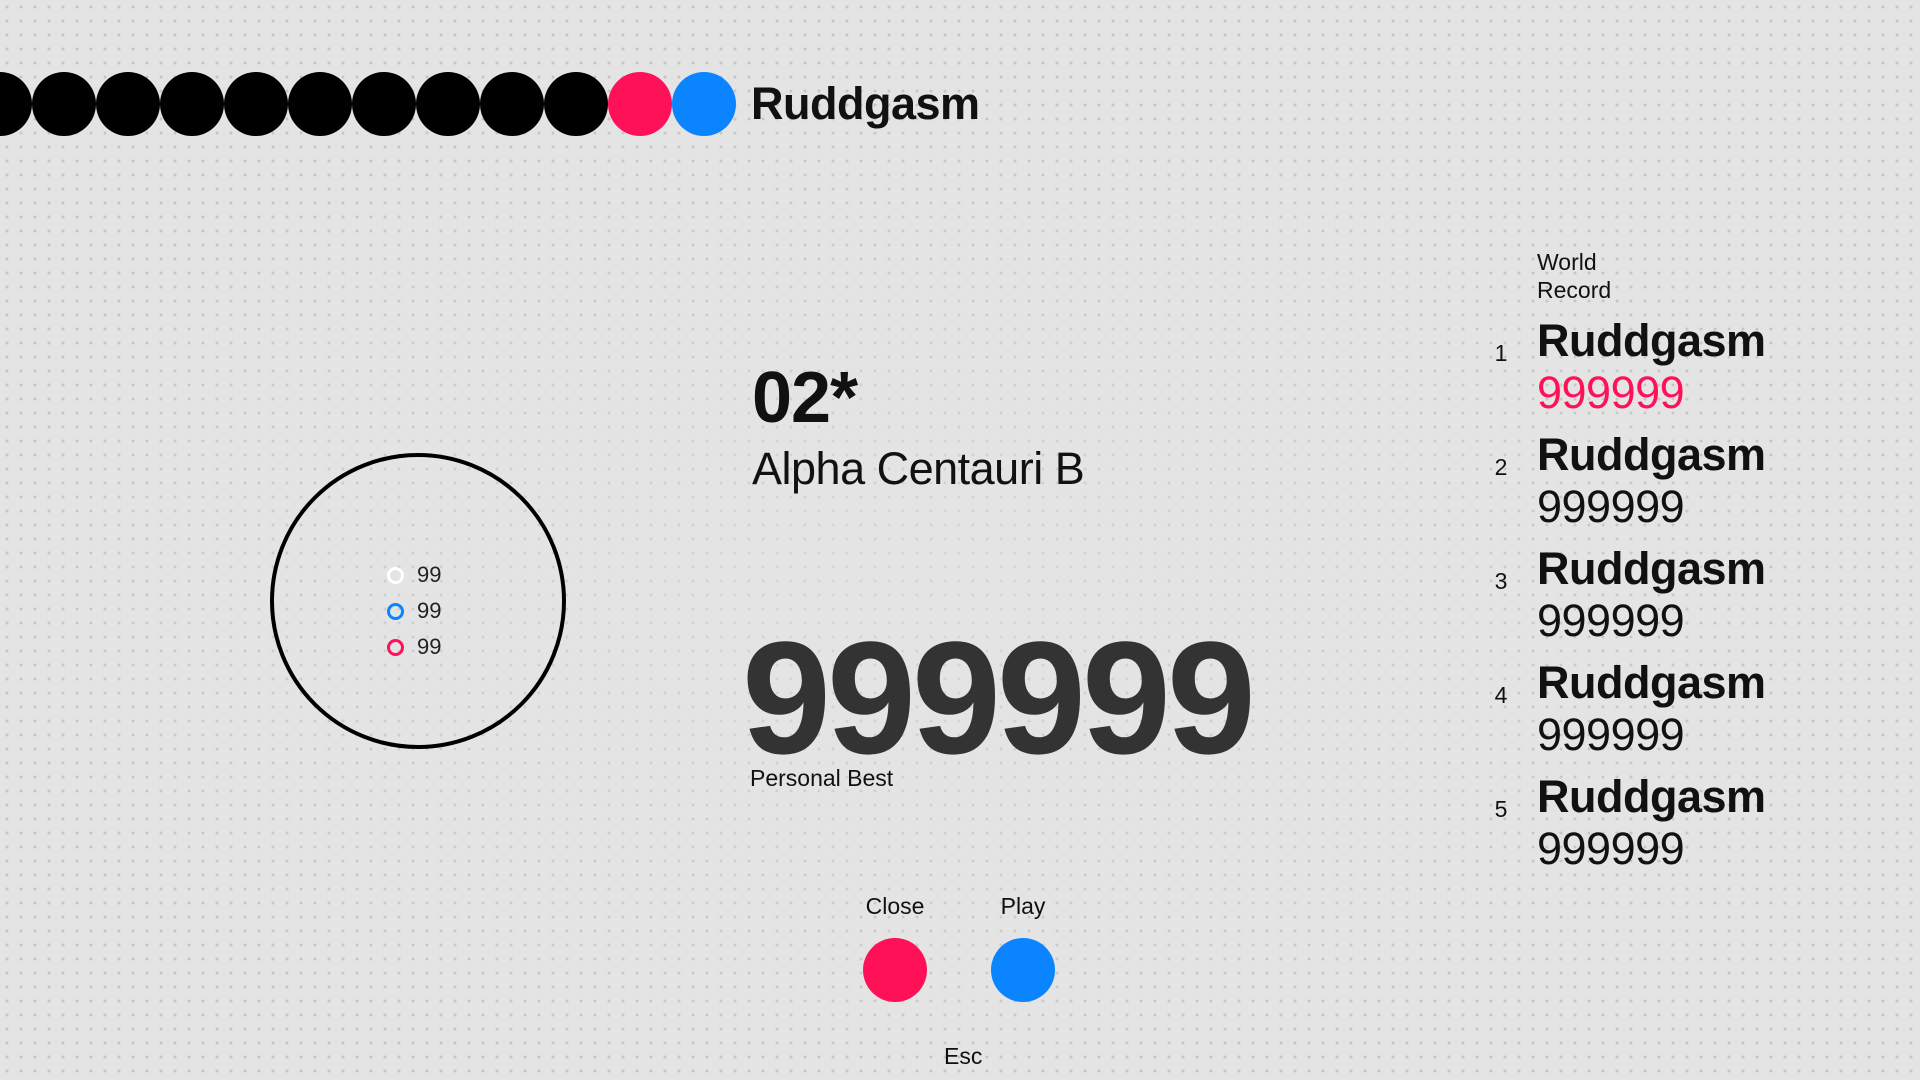 Image resolution: width=1920 pixels, height=1080 pixels. What do you see at coordinates (395, 575) in the screenshot?
I see `white-ring-icon` at bounding box center [395, 575].